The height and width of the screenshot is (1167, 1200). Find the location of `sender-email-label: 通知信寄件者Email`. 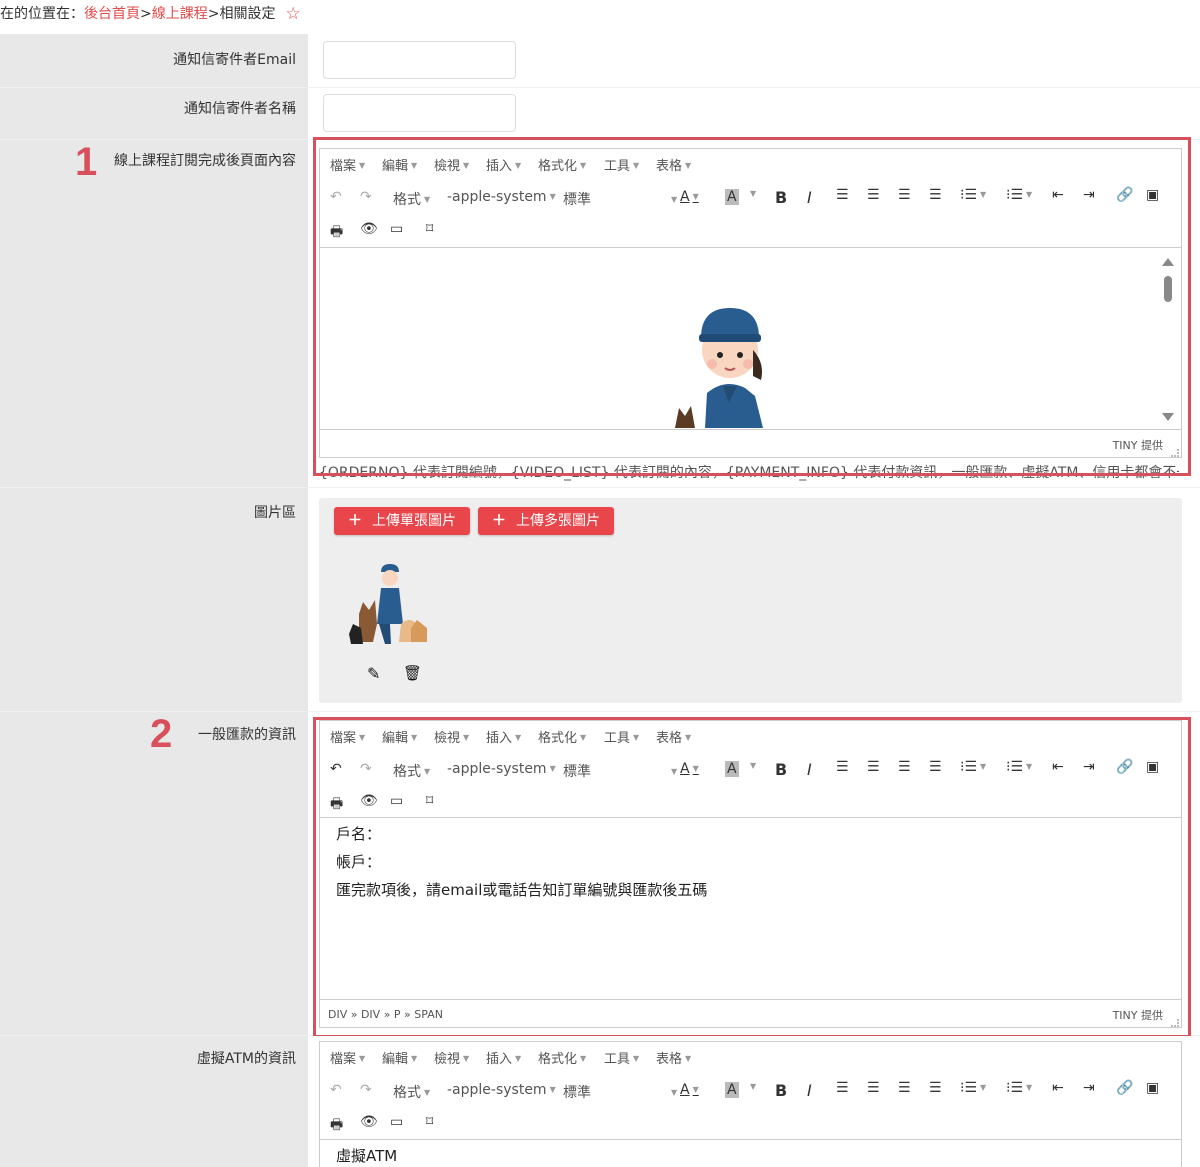

sender-email-label: 通知信寄件者Email is located at coordinates (234, 60).